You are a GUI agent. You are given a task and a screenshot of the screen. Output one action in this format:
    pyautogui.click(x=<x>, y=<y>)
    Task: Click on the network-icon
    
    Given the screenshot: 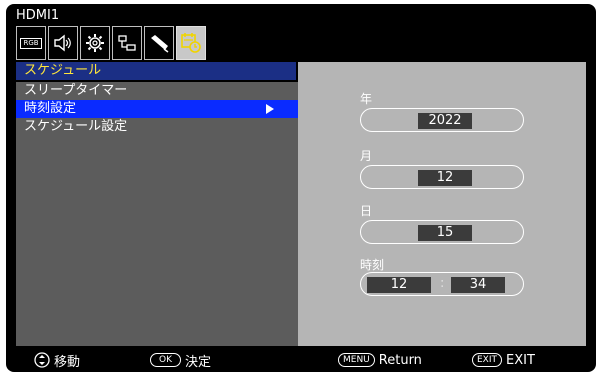 What is the action you would take?
    pyautogui.click(x=127, y=43)
    